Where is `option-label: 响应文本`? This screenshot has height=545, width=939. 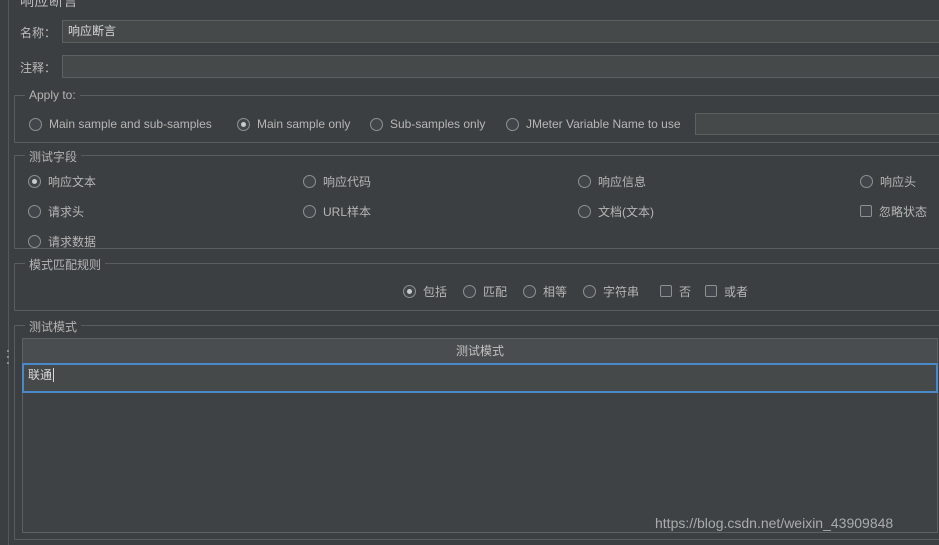 option-label: 响应文本 is located at coordinates (72, 181).